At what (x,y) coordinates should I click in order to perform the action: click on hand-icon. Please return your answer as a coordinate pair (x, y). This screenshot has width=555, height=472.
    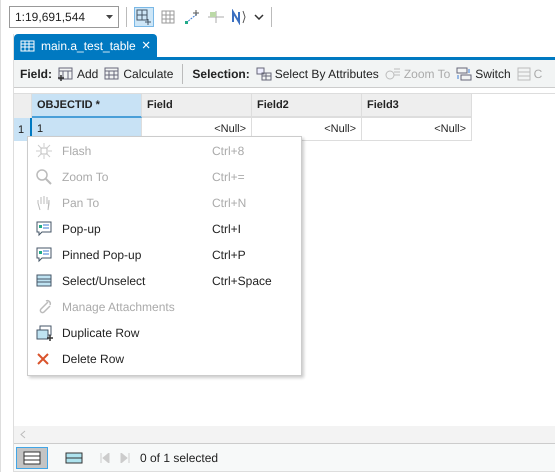
    Looking at the image, I should click on (44, 203).